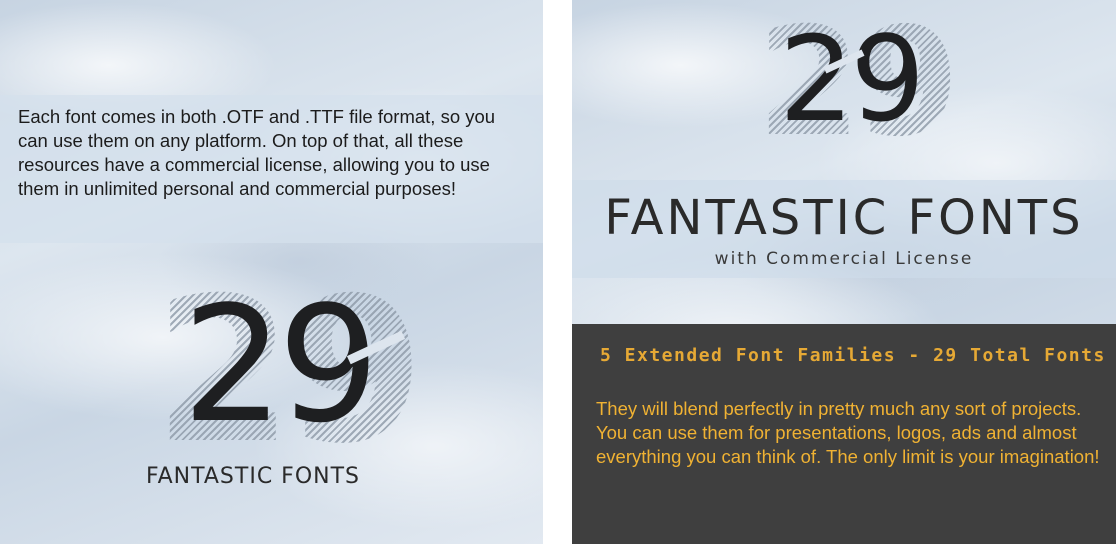 This screenshot has height=544, width=1116. What do you see at coordinates (844, 259) in the screenshot?
I see `brand-subtitle: with Commercial License` at bounding box center [844, 259].